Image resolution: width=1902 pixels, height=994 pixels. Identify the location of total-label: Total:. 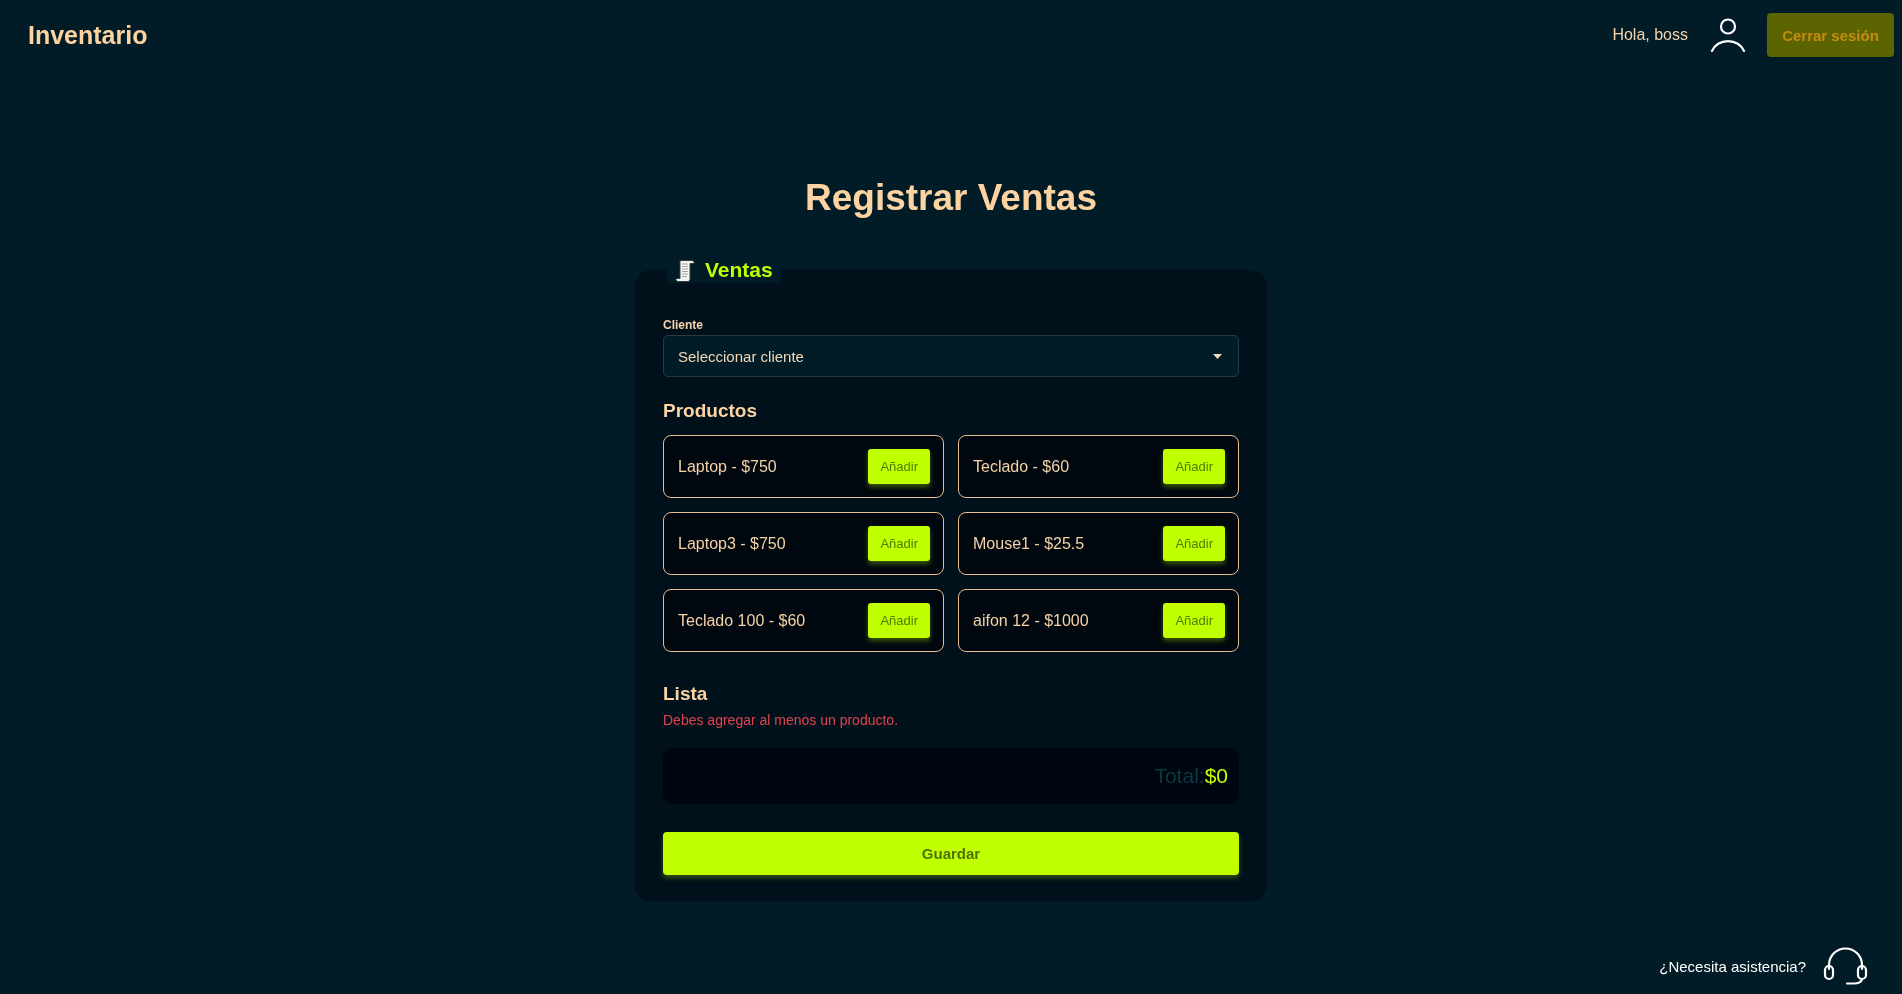
(1179, 776).